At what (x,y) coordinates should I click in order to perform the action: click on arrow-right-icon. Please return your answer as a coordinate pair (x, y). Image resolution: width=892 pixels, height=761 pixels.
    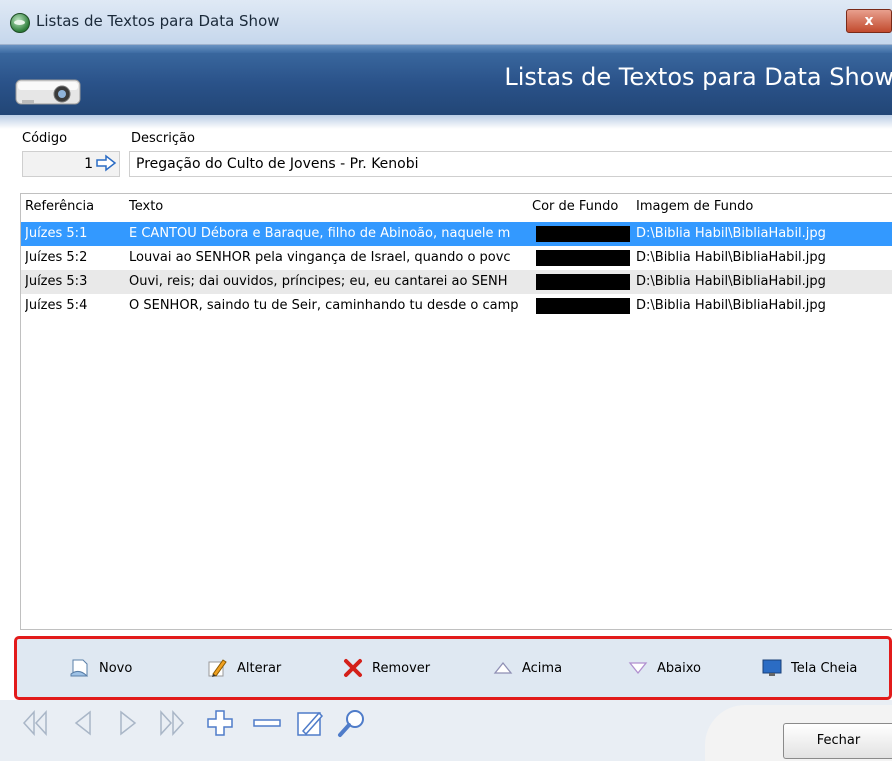
    Looking at the image, I should click on (106, 163).